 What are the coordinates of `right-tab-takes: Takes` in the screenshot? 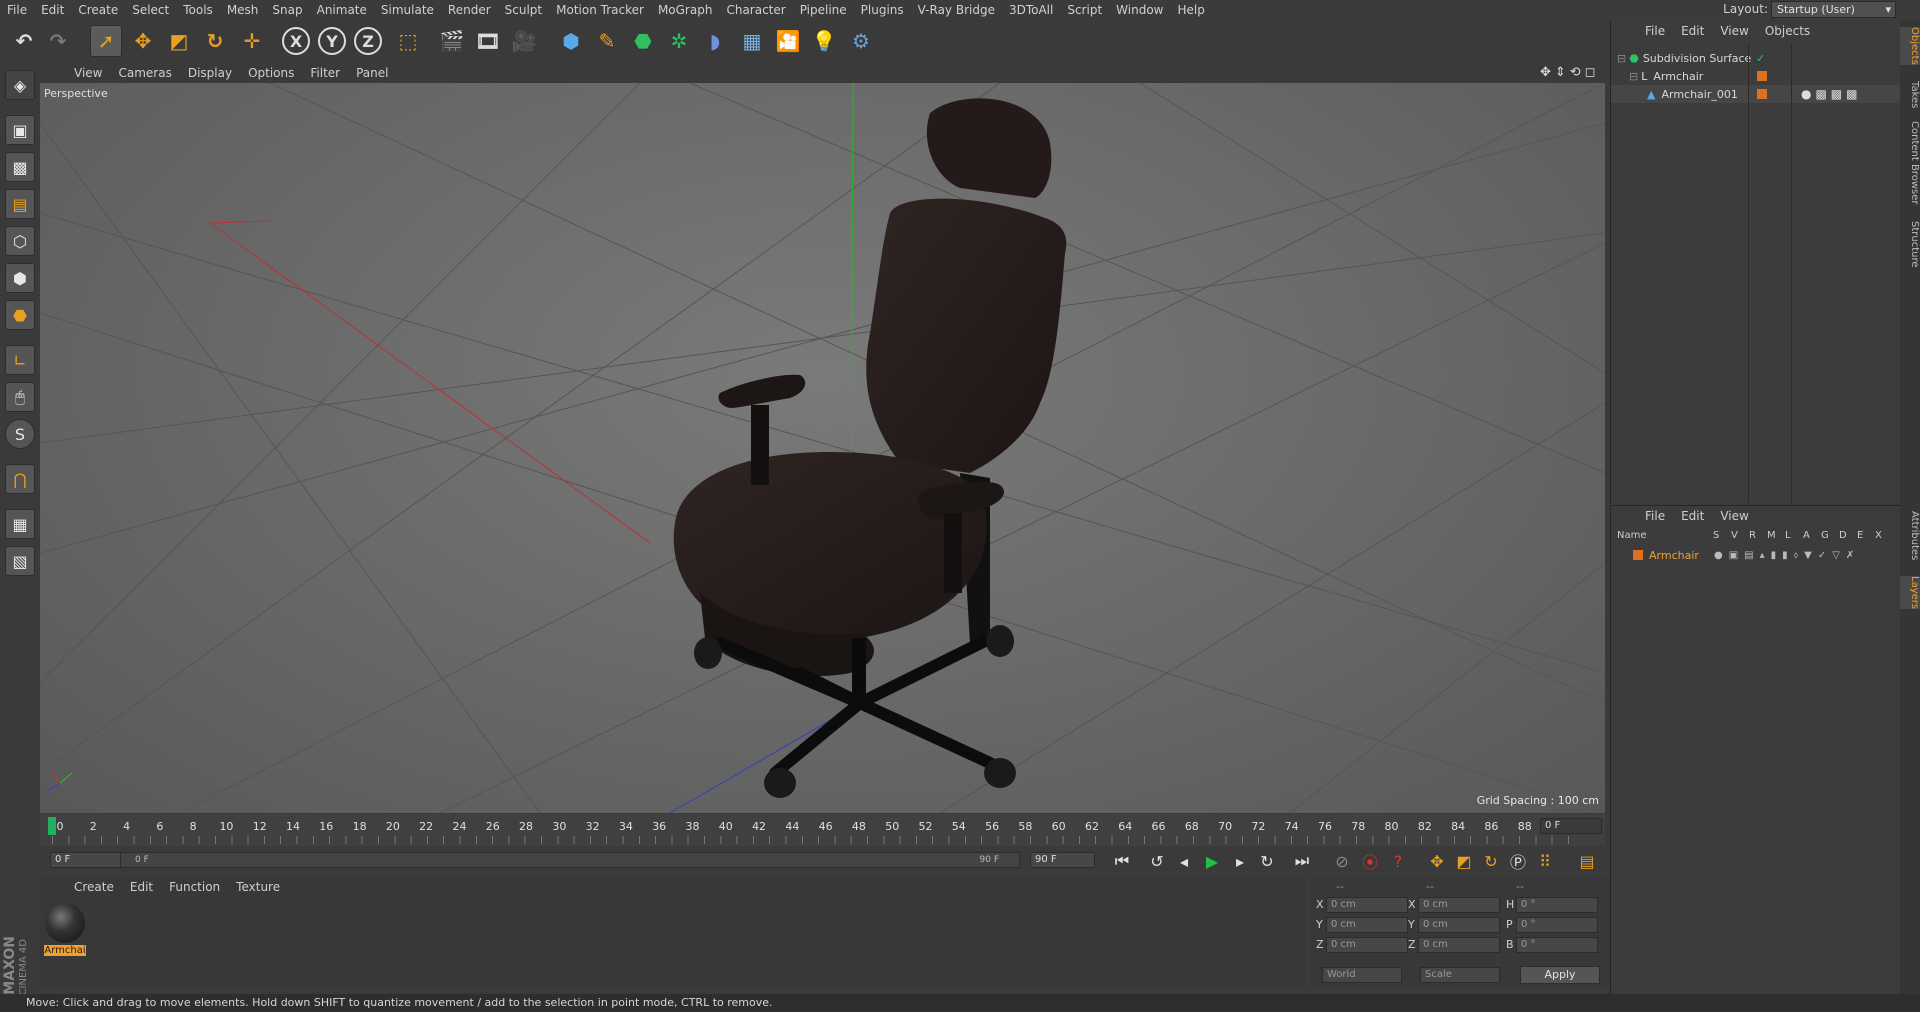 It's located at (1910, 94).